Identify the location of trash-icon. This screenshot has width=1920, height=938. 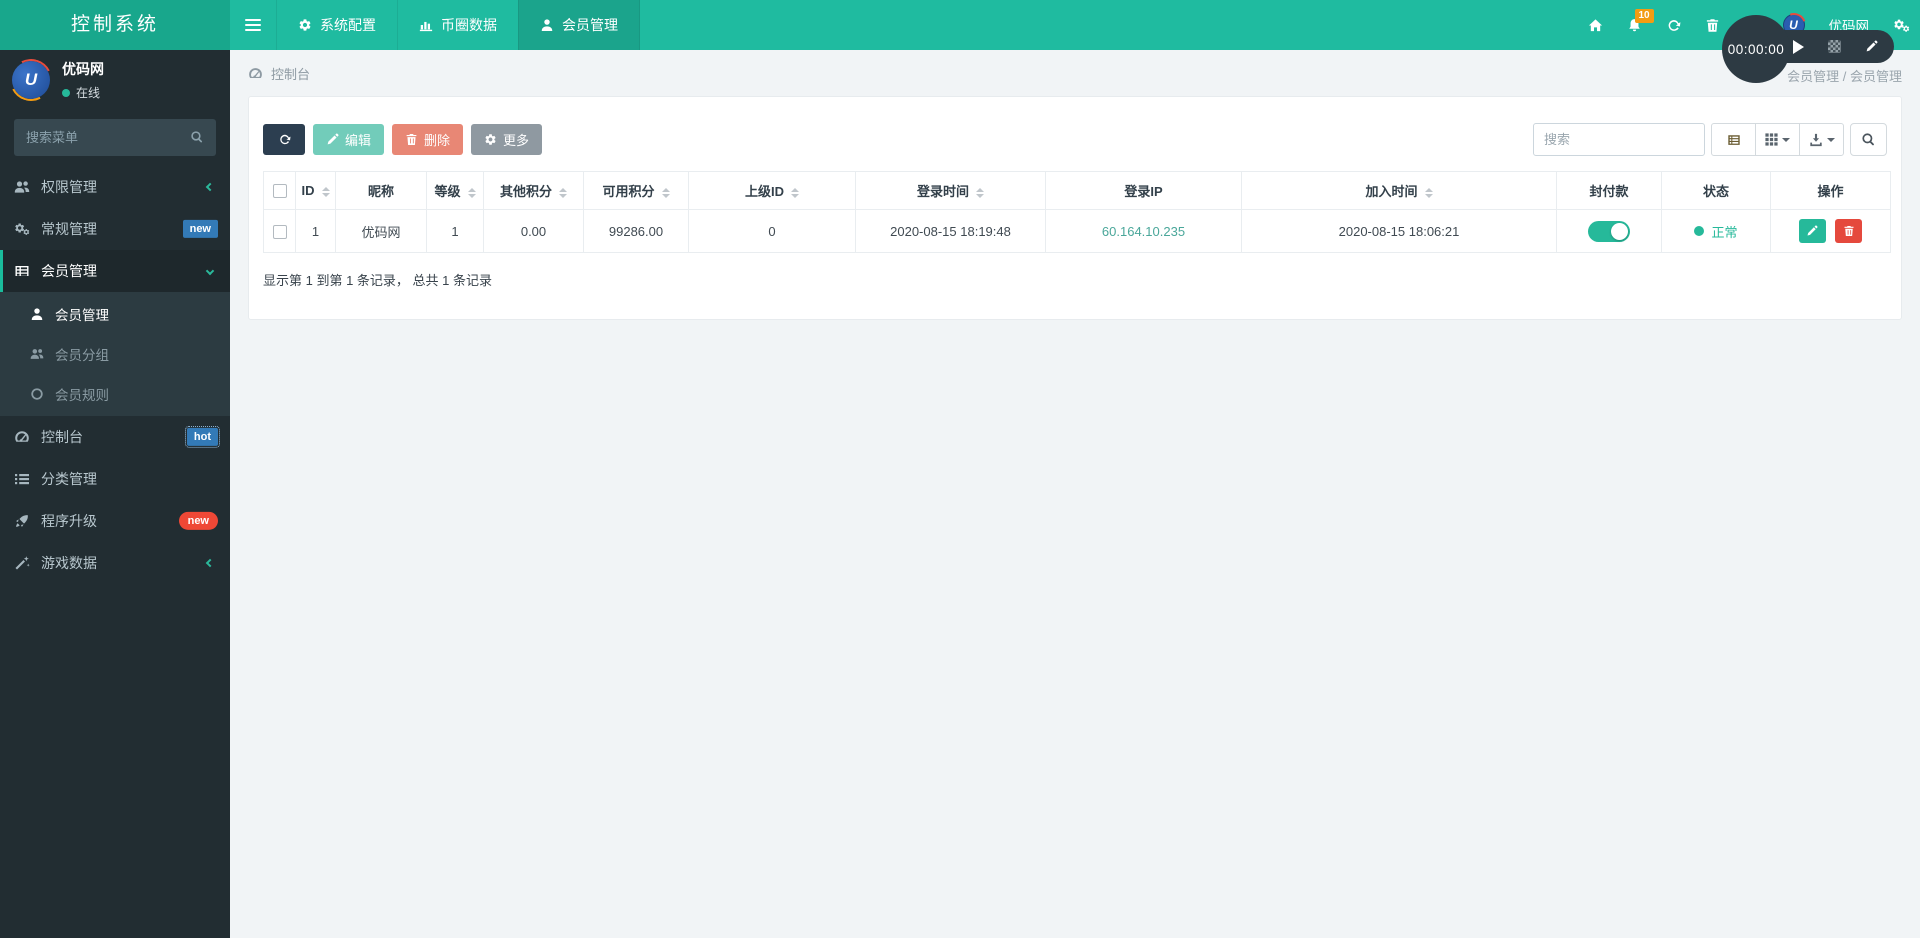
(1712, 25).